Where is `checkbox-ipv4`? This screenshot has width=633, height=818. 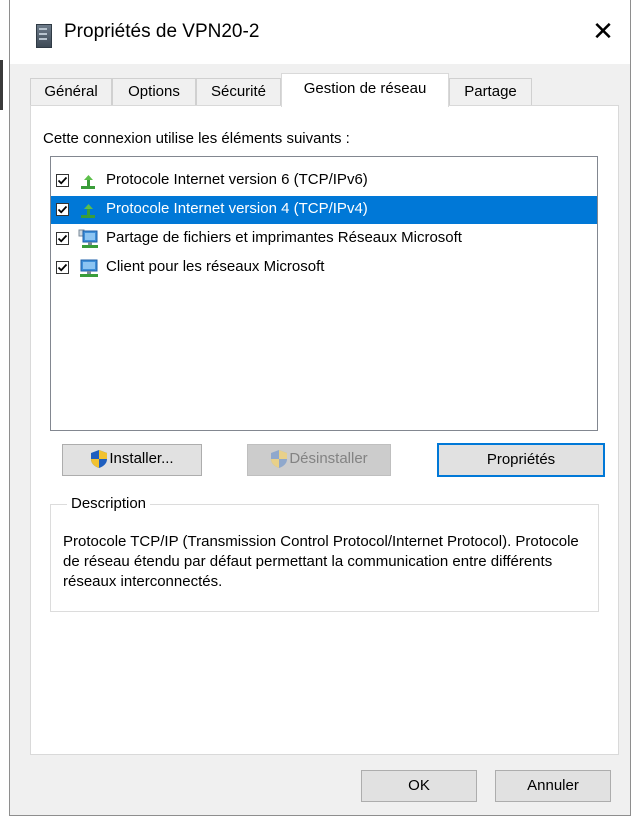
checkbox-ipv4 is located at coordinates (62, 209).